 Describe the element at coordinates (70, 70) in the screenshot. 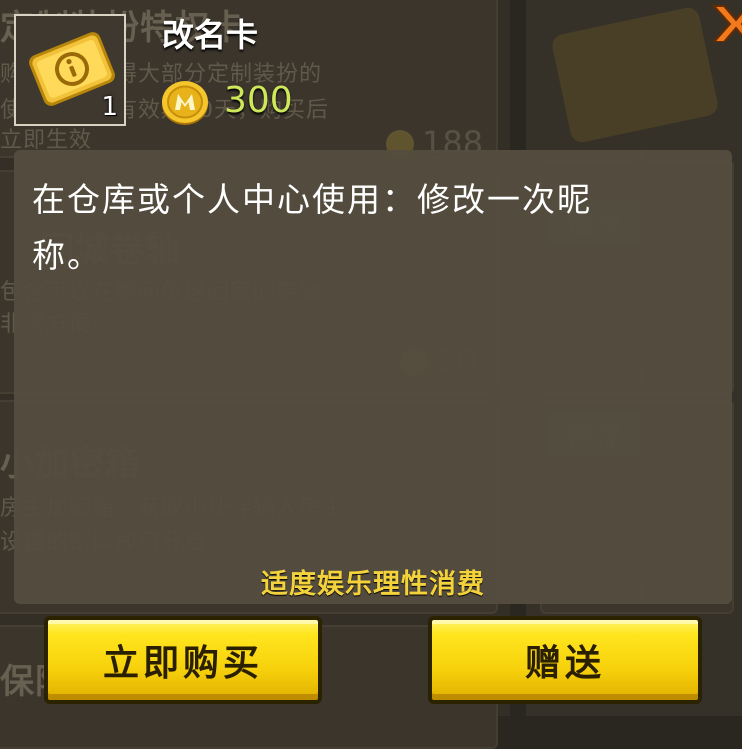

I see `item-icon-tile: 1` at that location.